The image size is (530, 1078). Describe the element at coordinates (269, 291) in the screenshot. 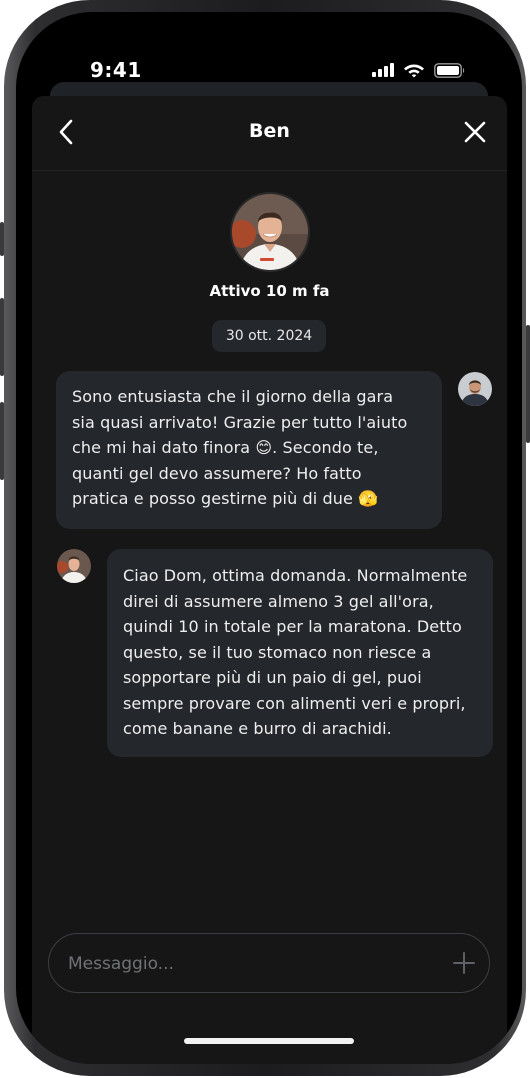

I see `contact-presence: Attivo 10 m fa` at that location.